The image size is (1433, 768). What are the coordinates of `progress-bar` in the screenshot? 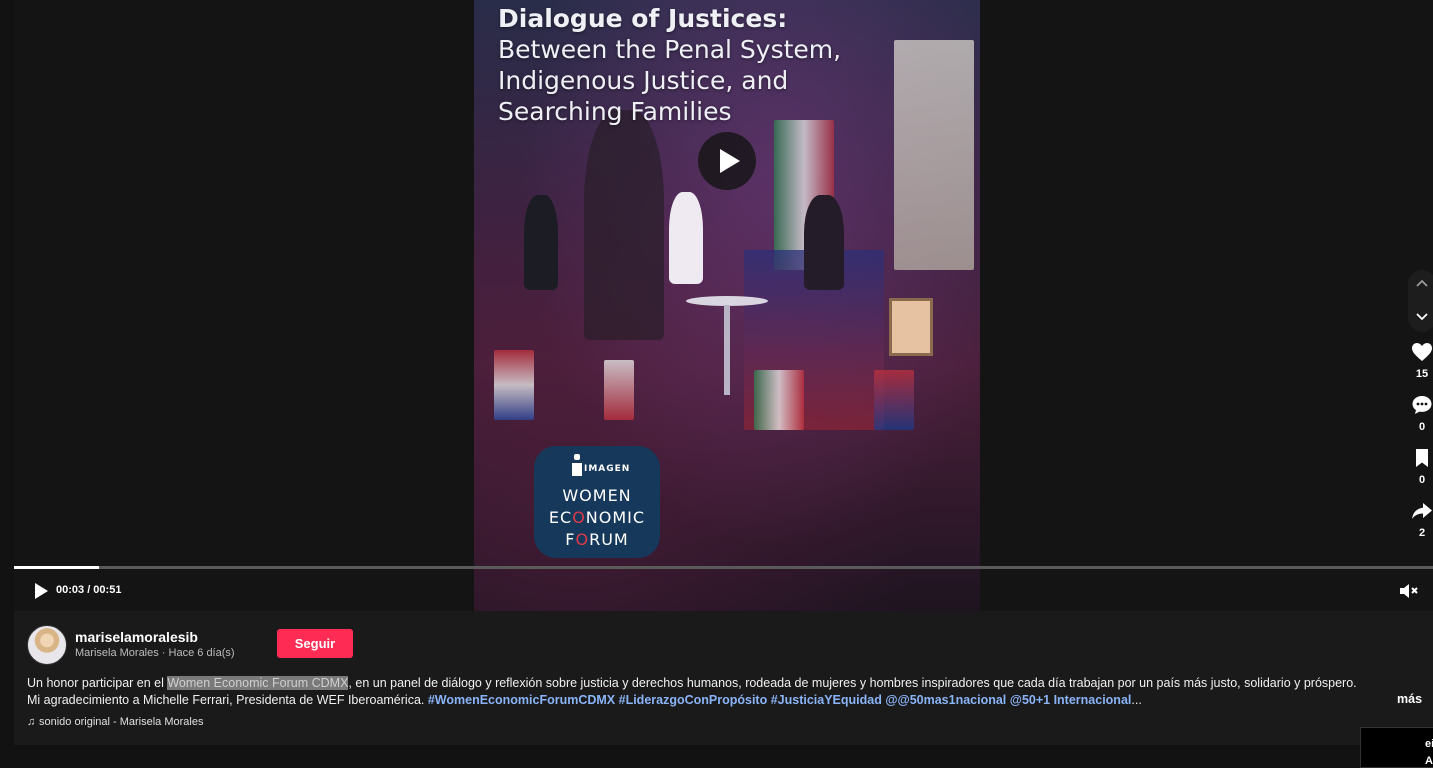 It's located at (723, 567).